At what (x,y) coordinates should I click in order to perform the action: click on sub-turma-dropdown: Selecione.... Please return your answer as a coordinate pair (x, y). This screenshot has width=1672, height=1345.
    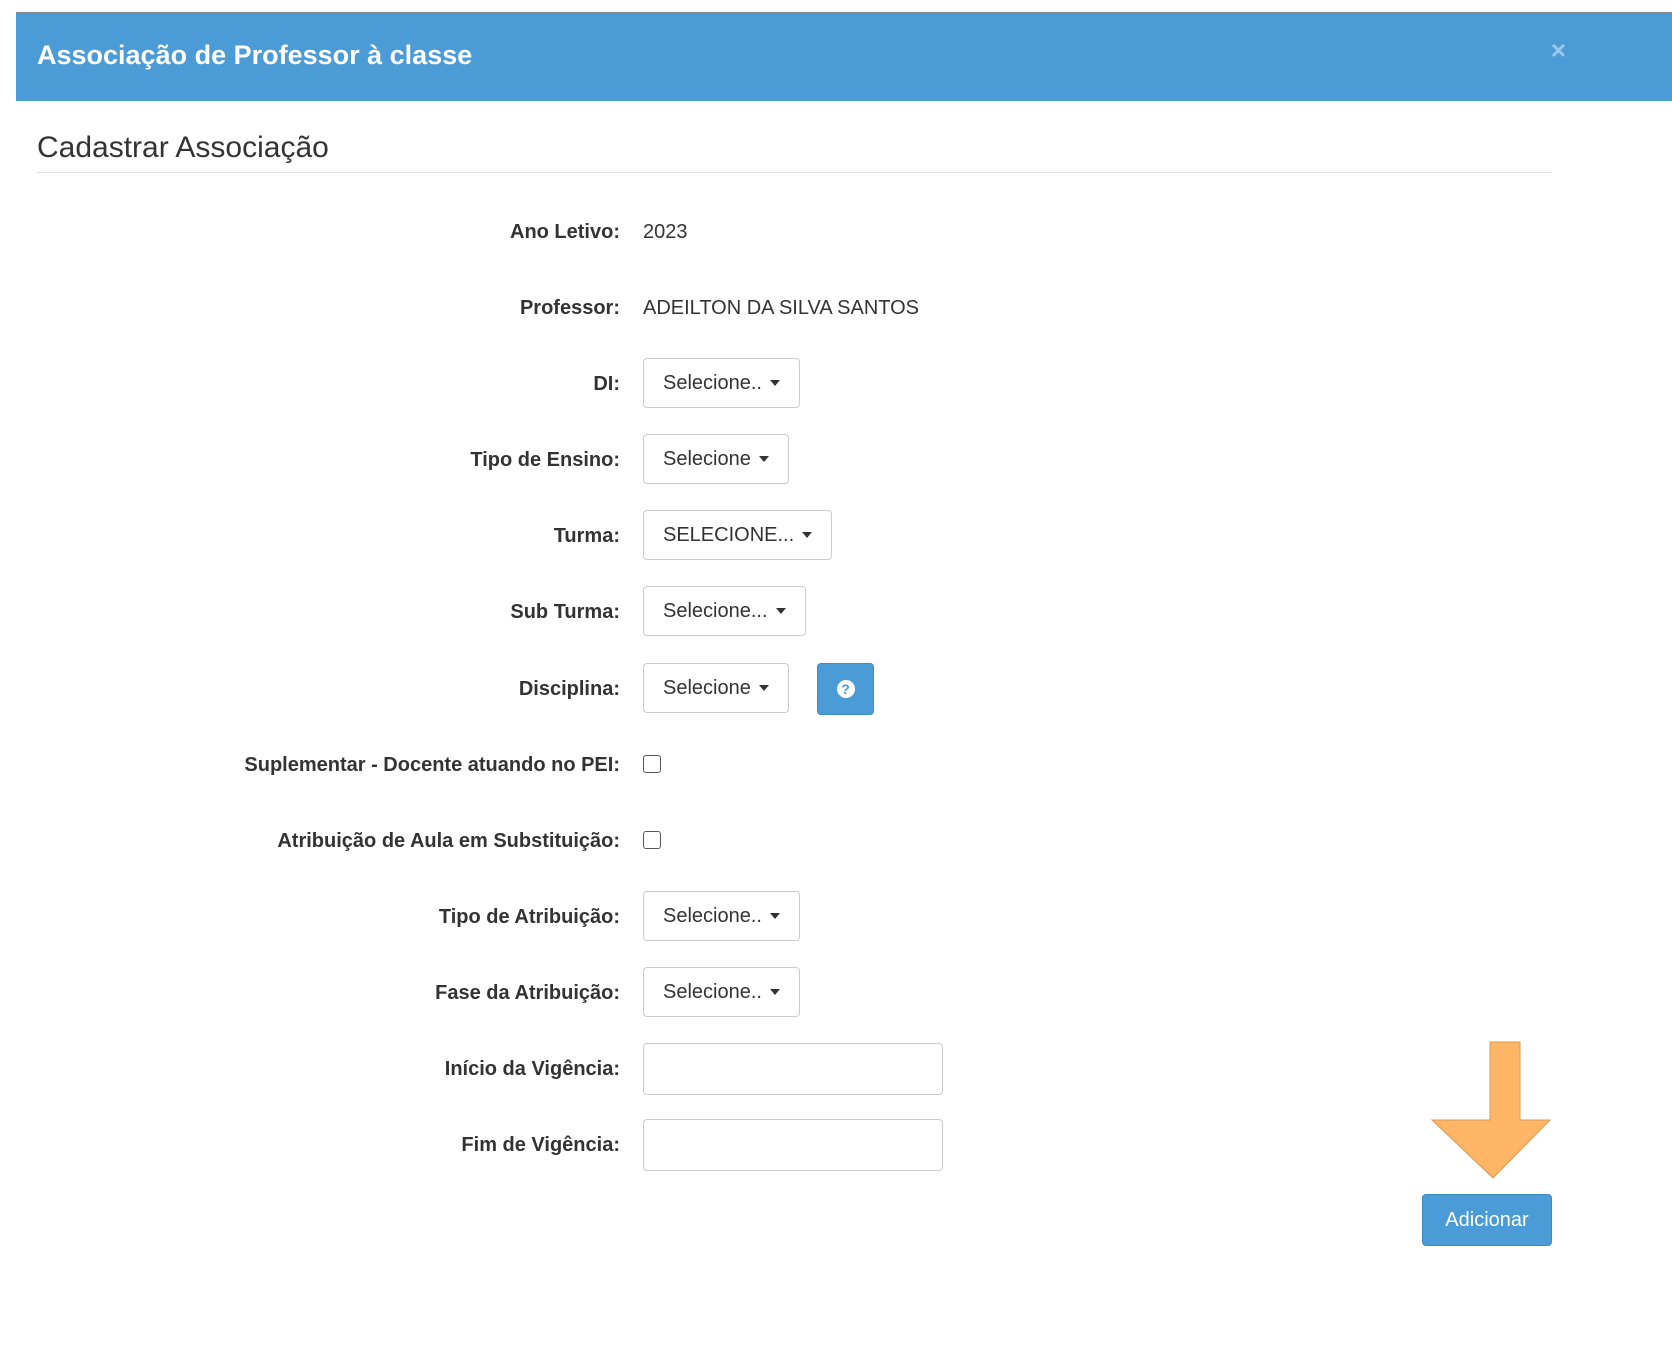
    Looking at the image, I should click on (724, 611).